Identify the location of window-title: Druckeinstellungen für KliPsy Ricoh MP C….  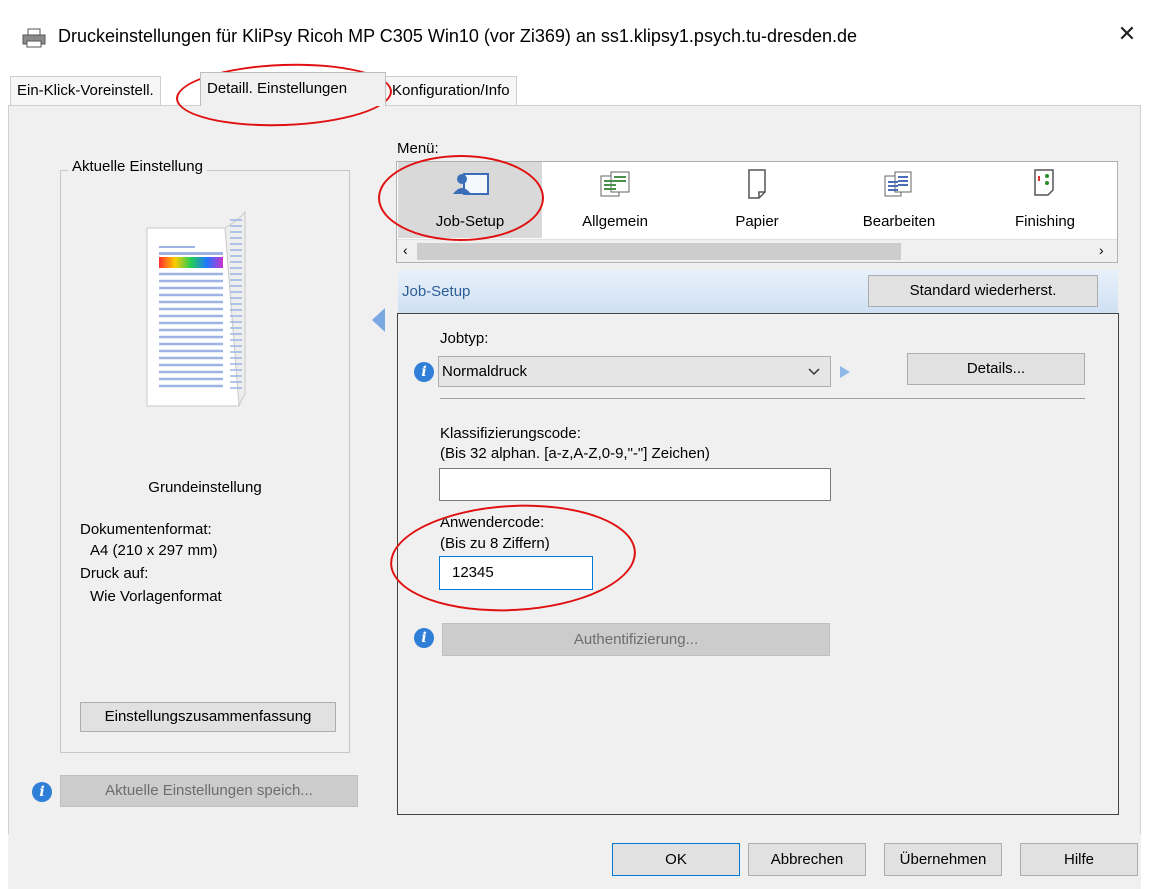
(458, 36).